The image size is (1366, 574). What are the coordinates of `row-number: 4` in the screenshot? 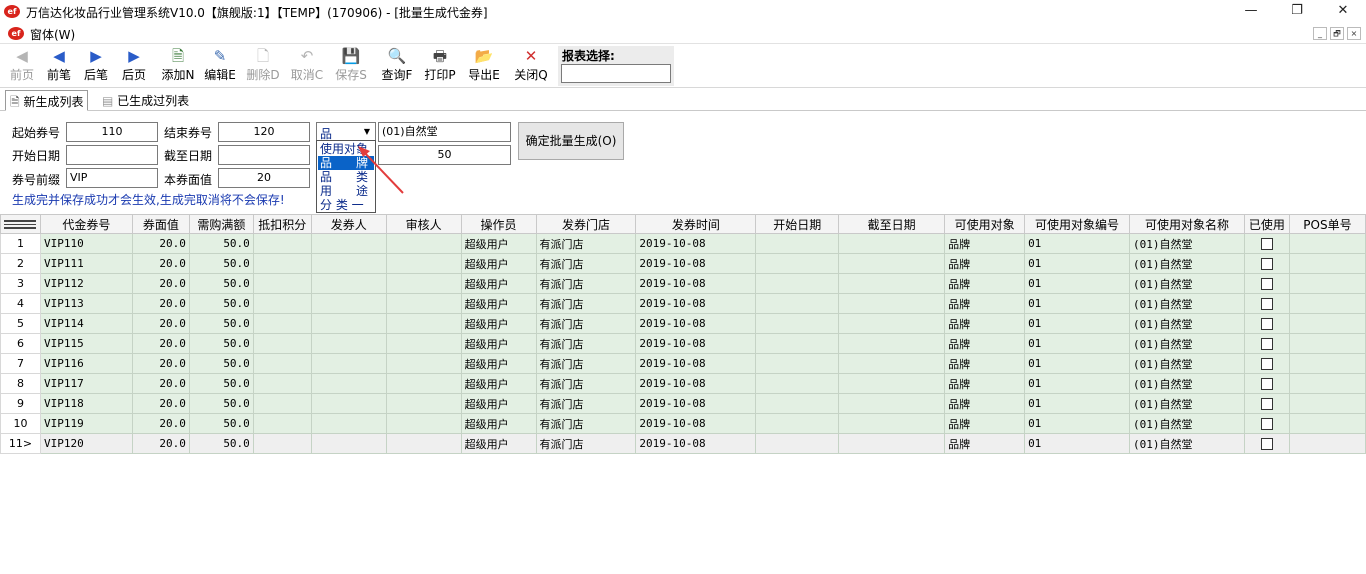 It's located at (20, 303).